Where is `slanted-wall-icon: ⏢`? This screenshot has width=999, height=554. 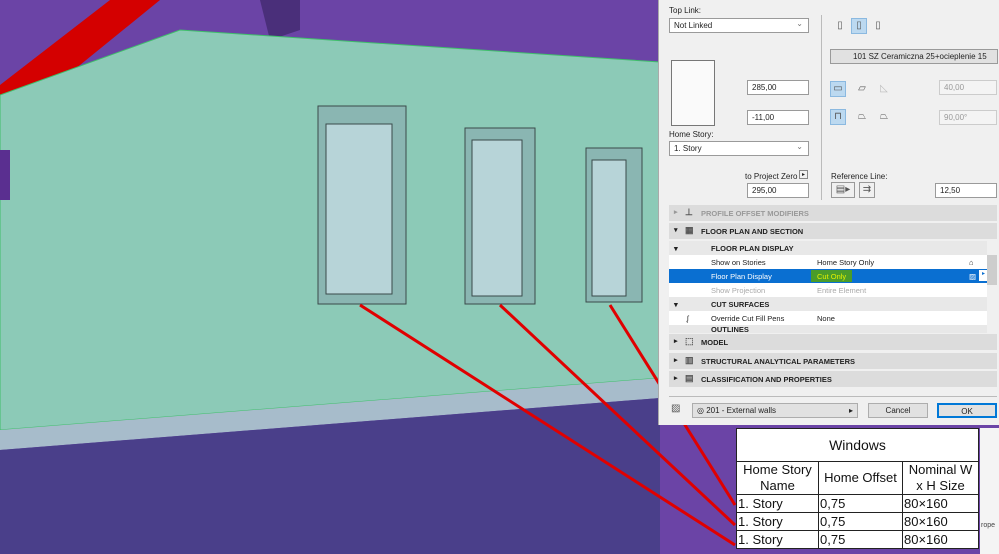 slanted-wall-icon: ⏢ is located at coordinates (862, 117).